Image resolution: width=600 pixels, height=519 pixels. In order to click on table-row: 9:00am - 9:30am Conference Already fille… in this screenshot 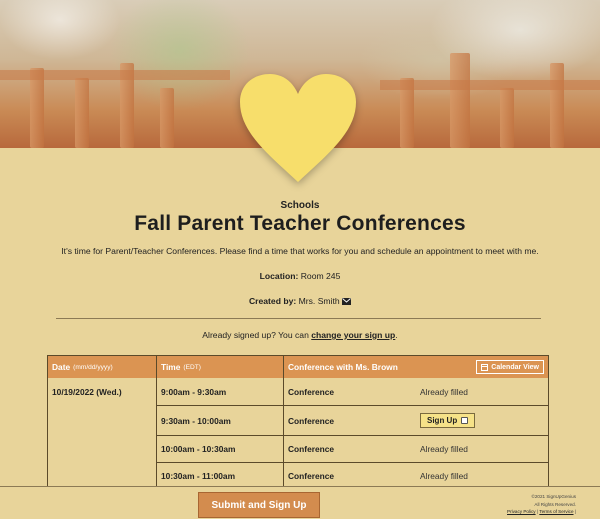, I will do `click(352, 392)`.